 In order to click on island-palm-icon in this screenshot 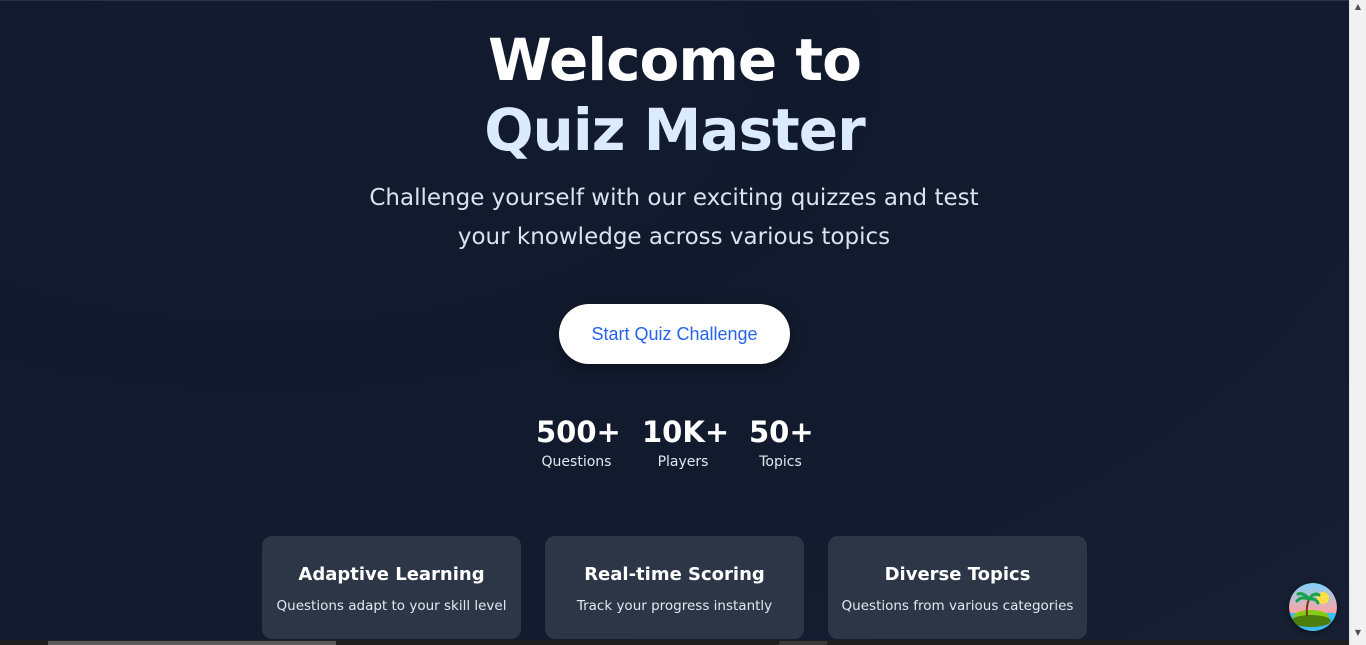, I will do `click(1313, 607)`.